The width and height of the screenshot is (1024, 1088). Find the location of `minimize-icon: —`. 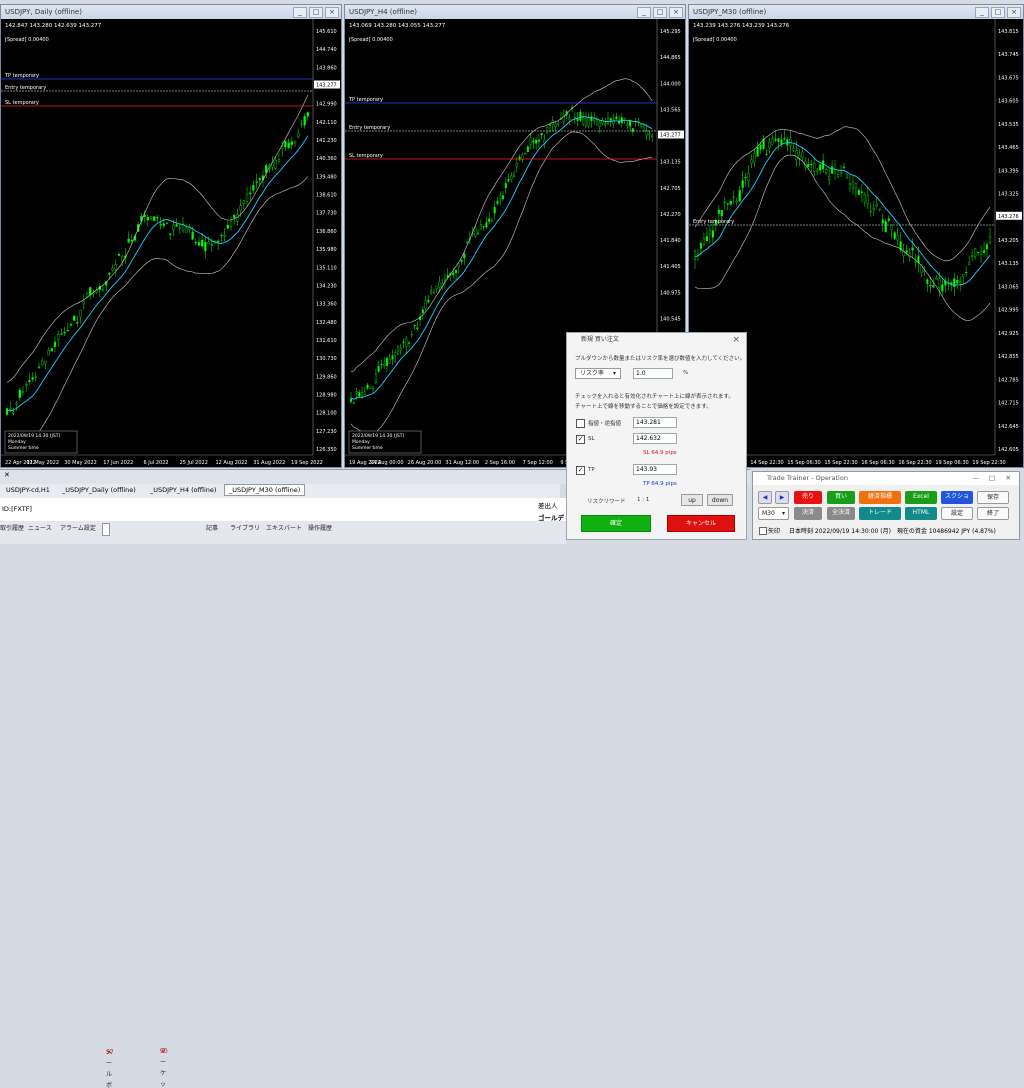

minimize-icon: — is located at coordinates (976, 478).